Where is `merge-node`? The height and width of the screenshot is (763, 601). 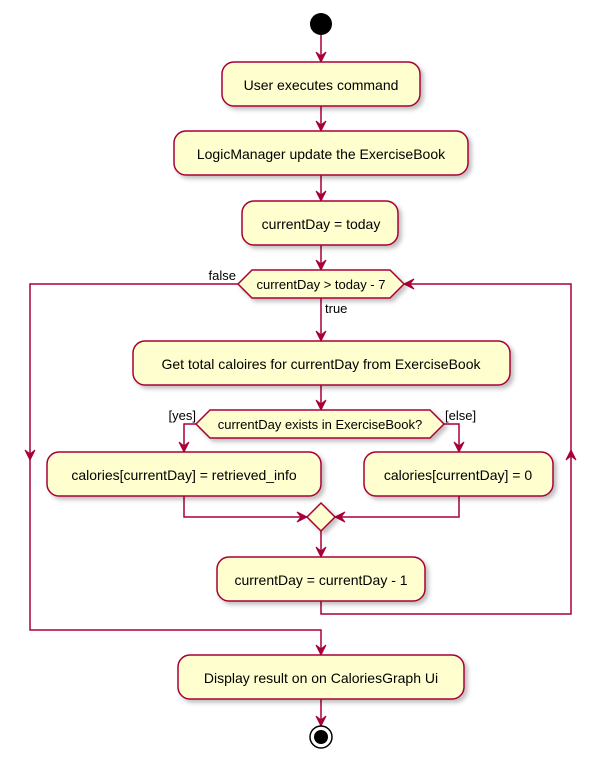
merge-node is located at coordinates (321, 517).